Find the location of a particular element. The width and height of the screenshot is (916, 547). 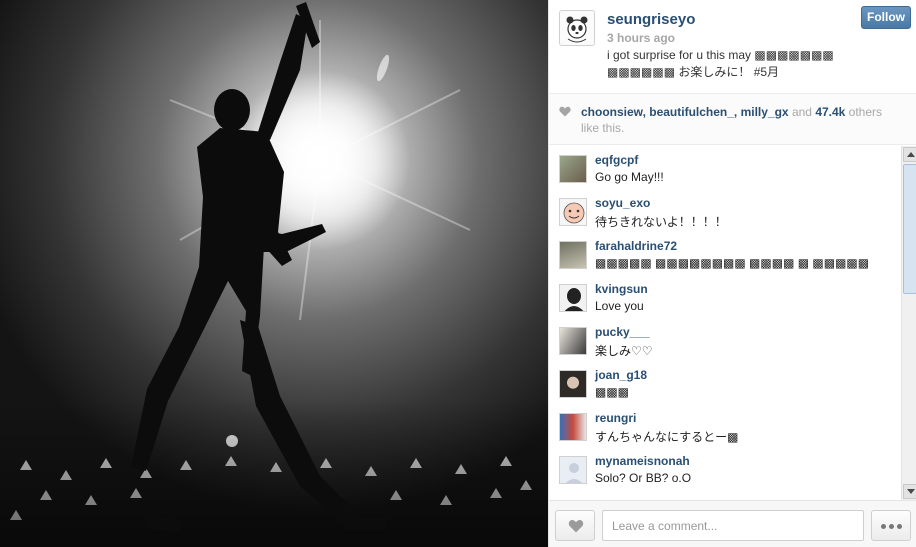

scroll-down-arrow-icon is located at coordinates (909, 491).